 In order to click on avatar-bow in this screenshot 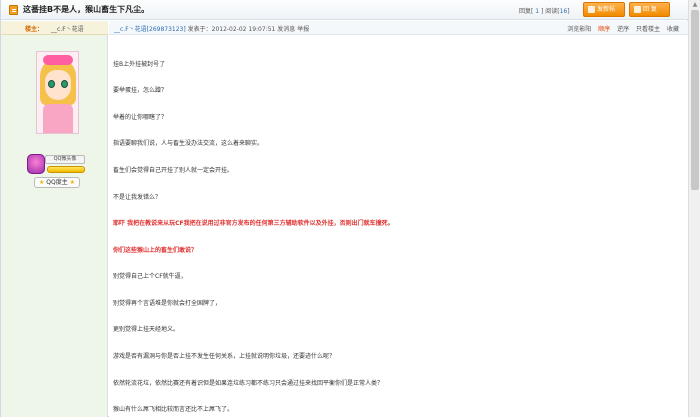, I will do `click(58, 60)`.